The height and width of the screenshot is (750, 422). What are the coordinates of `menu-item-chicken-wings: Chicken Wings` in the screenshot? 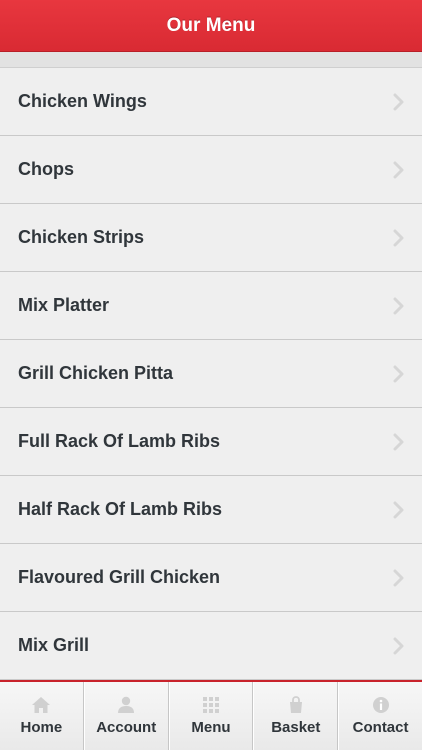 It's located at (211, 102).